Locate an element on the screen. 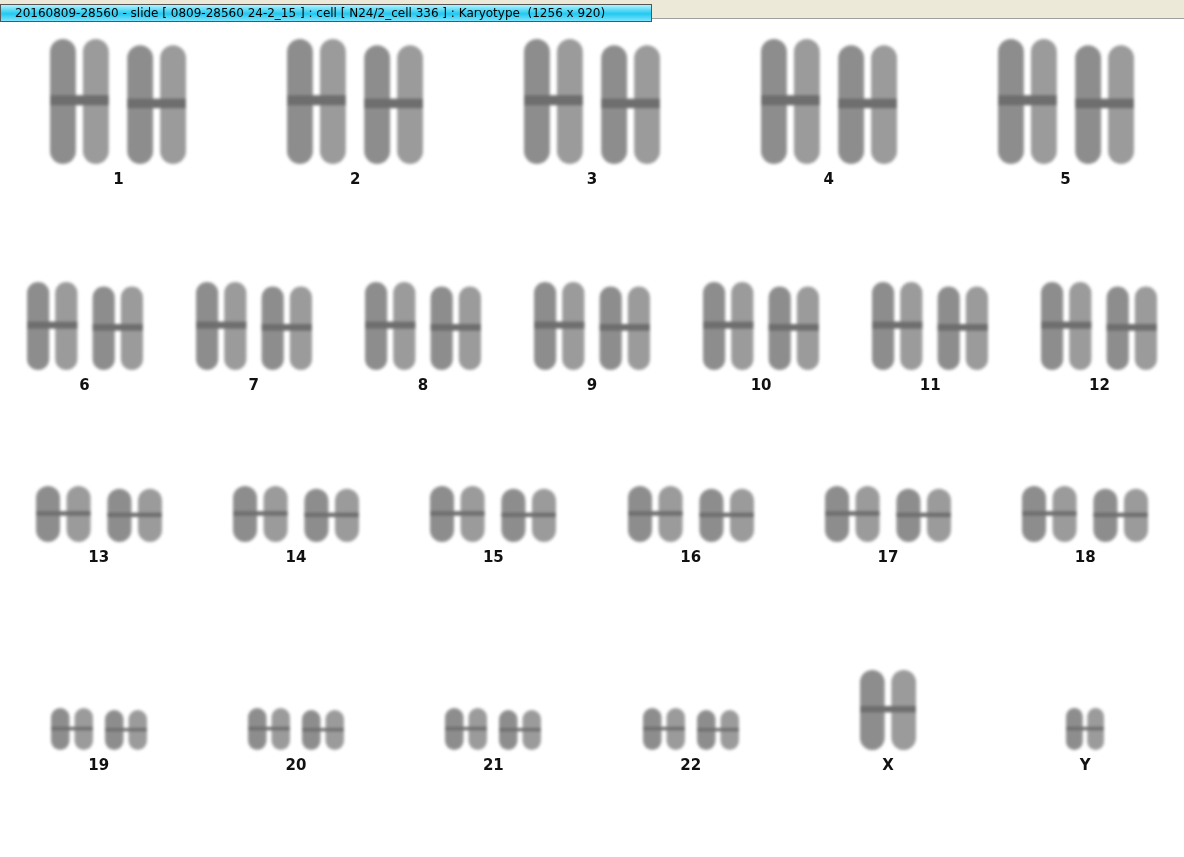 This screenshot has width=1184, height=857. chromosome-label: 6 is located at coordinates (84, 385).